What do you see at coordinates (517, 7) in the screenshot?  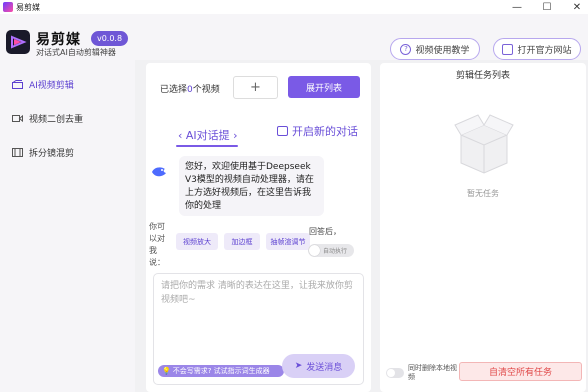 I see `minimize-icon: —` at bounding box center [517, 7].